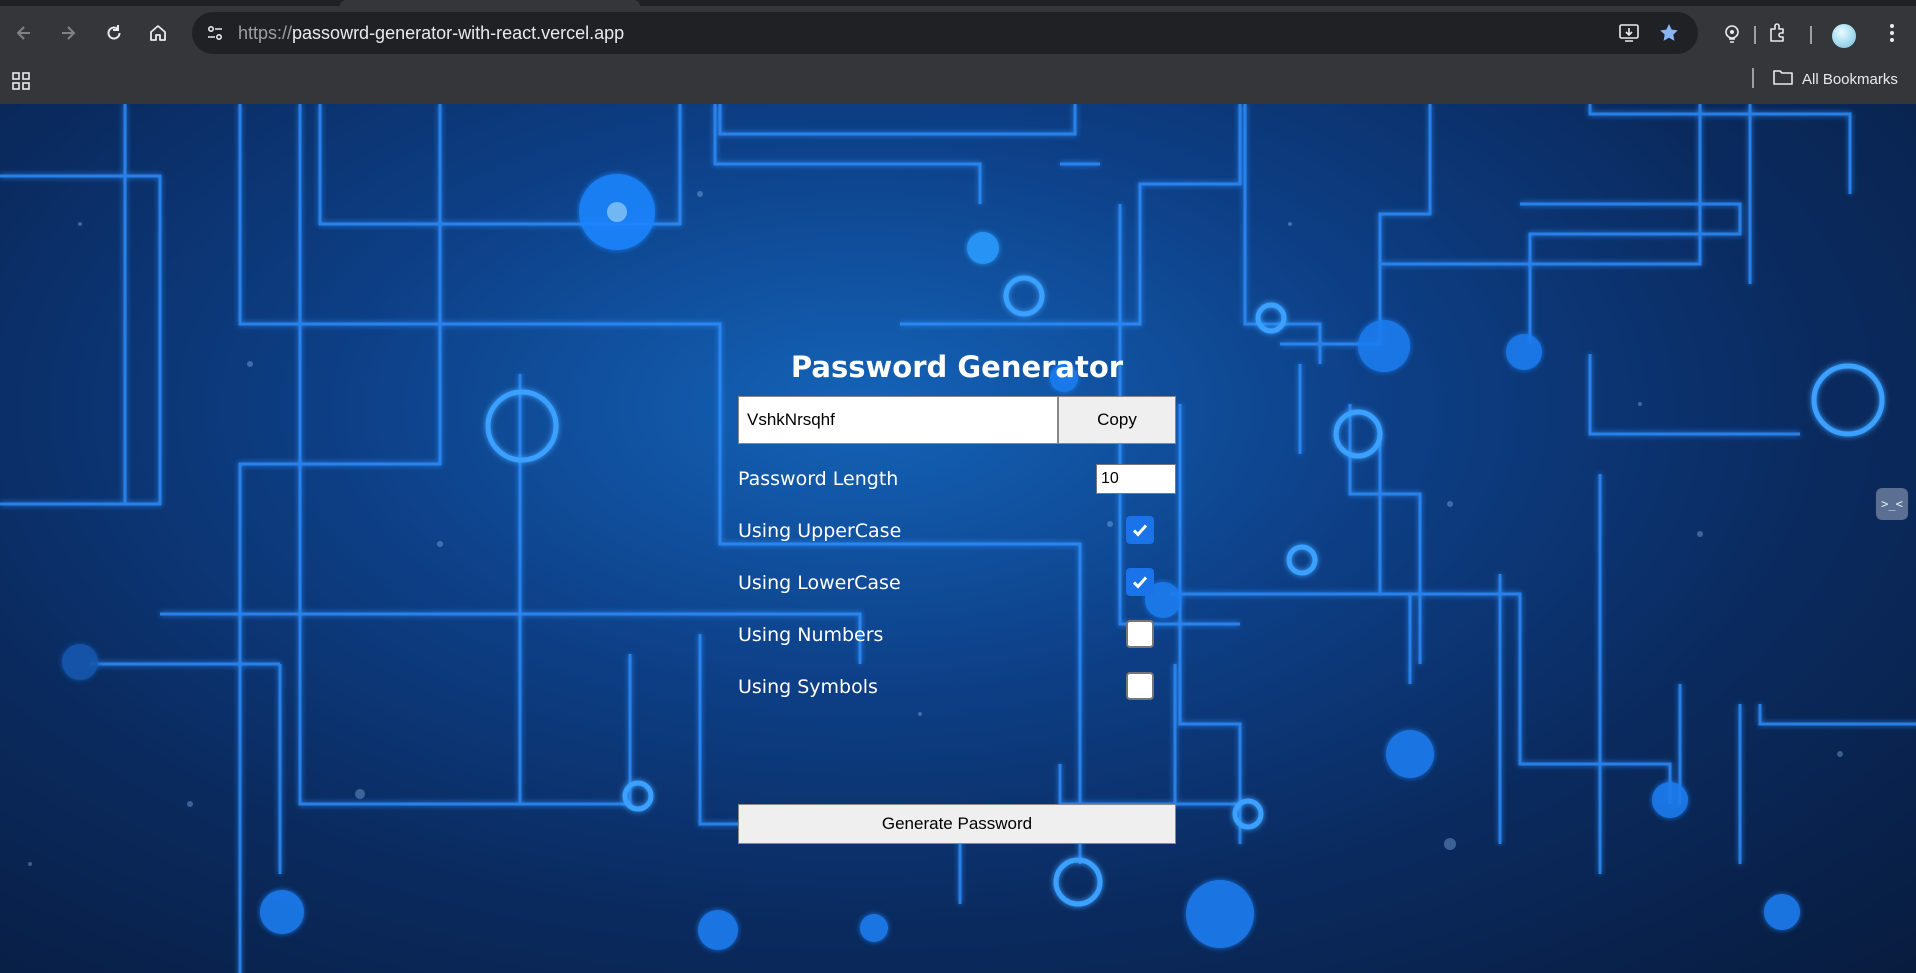  Describe the element at coordinates (158, 33) in the screenshot. I see `home-icon` at that location.